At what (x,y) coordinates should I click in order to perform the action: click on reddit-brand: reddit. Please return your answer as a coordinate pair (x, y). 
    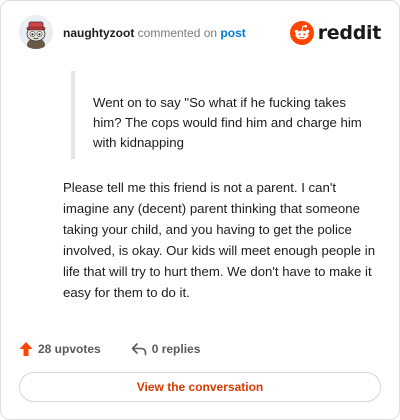
    Looking at the image, I should click on (335, 33).